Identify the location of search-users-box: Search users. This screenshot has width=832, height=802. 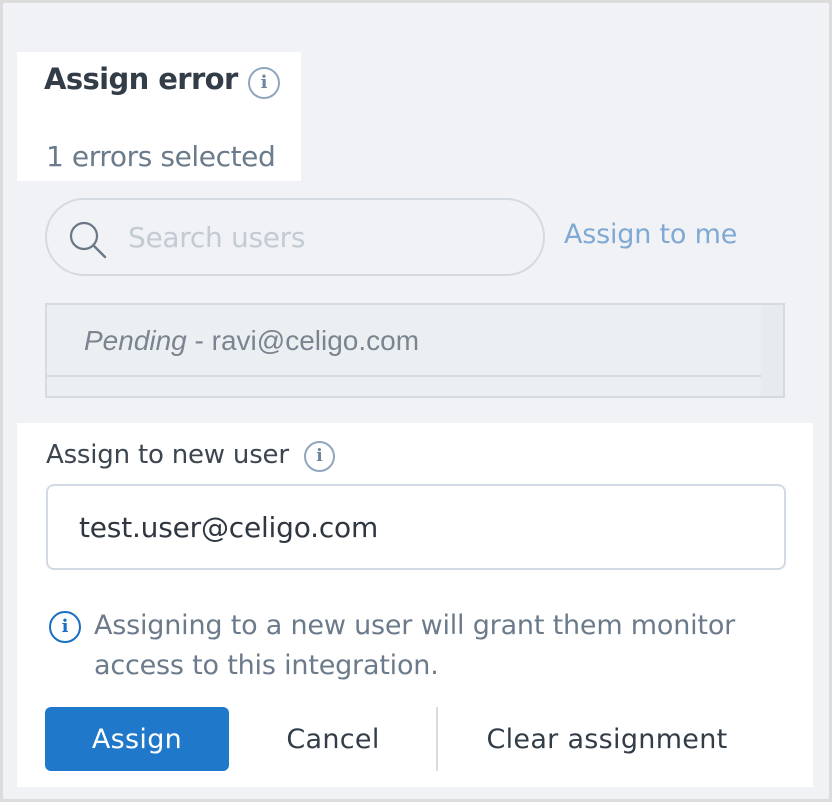
(295, 237).